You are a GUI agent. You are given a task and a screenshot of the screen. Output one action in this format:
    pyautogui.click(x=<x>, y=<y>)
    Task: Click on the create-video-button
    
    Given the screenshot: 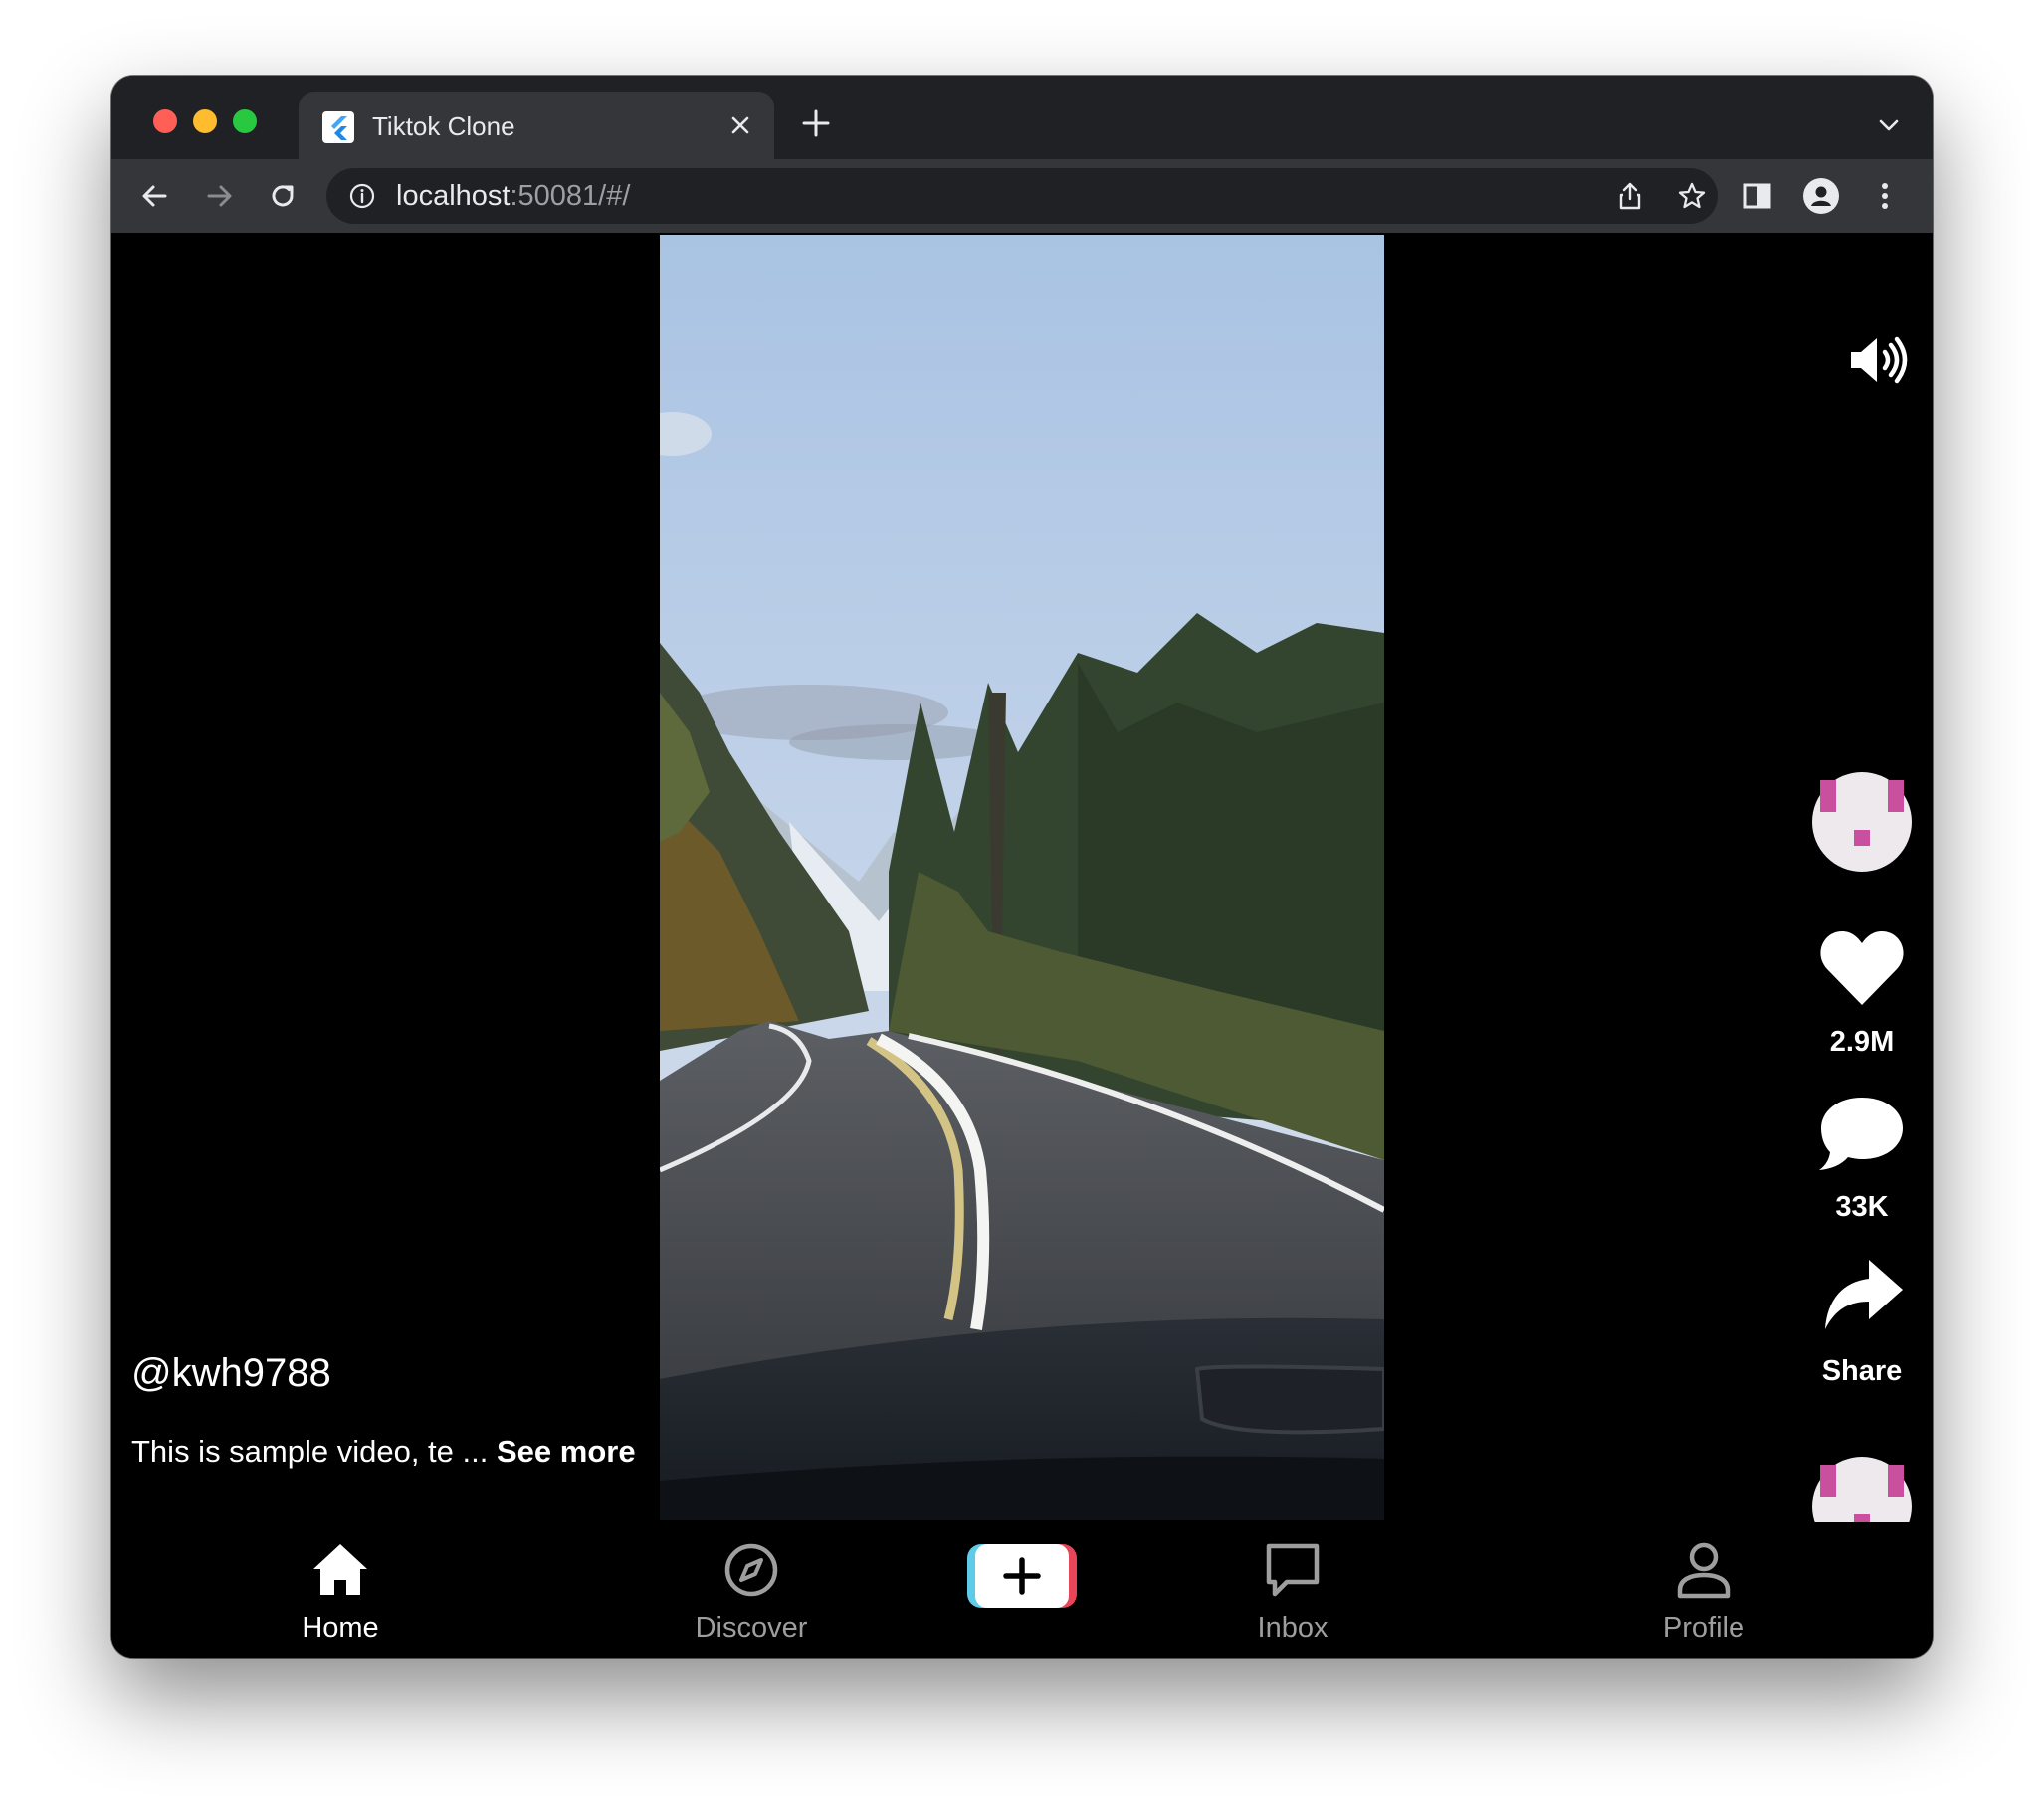 What is the action you would take?
    pyautogui.click(x=1022, y=1576)
    